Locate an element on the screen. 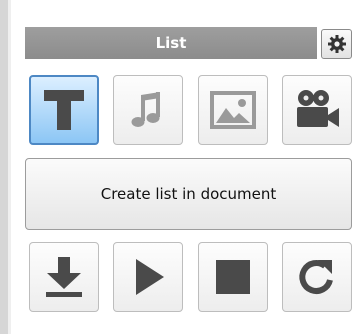 The height and width of the screenshot is (334, 362). panel-left-border is located at coordinates (5, 167).